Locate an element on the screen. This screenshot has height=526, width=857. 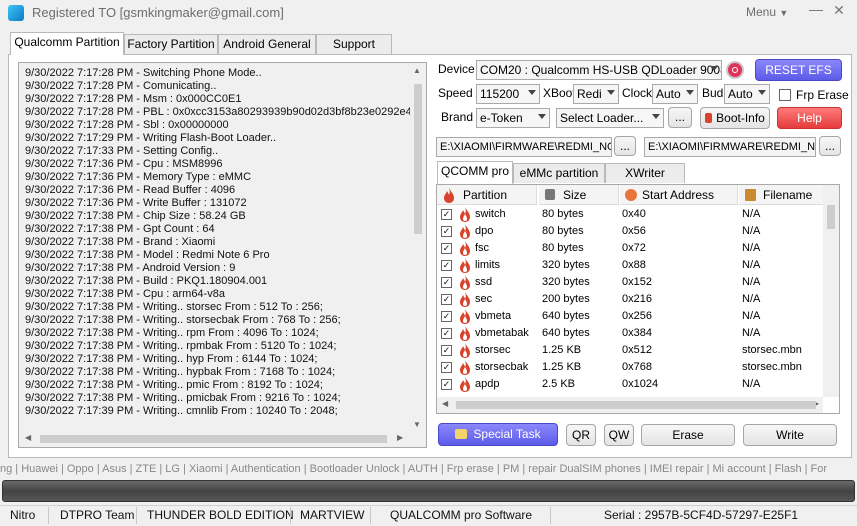
refresh-port-icon is located at coordinates (735, 70).